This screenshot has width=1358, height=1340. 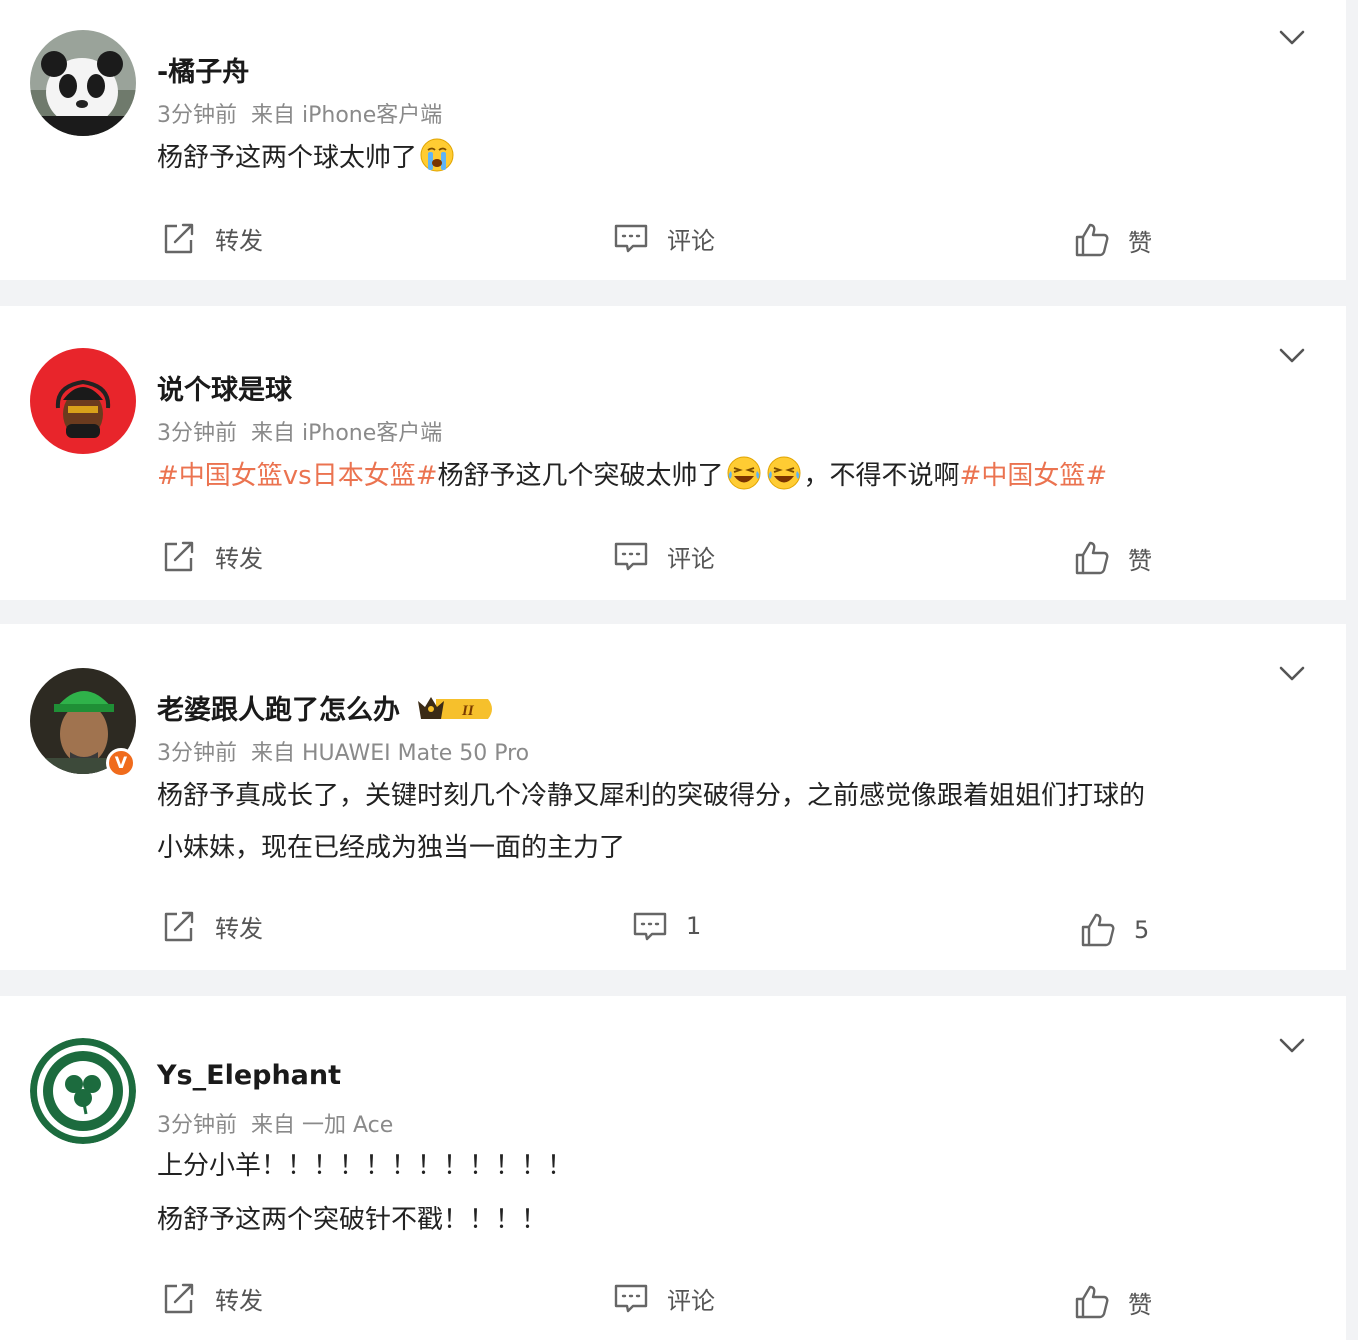 I want to click on comment-button: 1, so click(x=666, y=926).